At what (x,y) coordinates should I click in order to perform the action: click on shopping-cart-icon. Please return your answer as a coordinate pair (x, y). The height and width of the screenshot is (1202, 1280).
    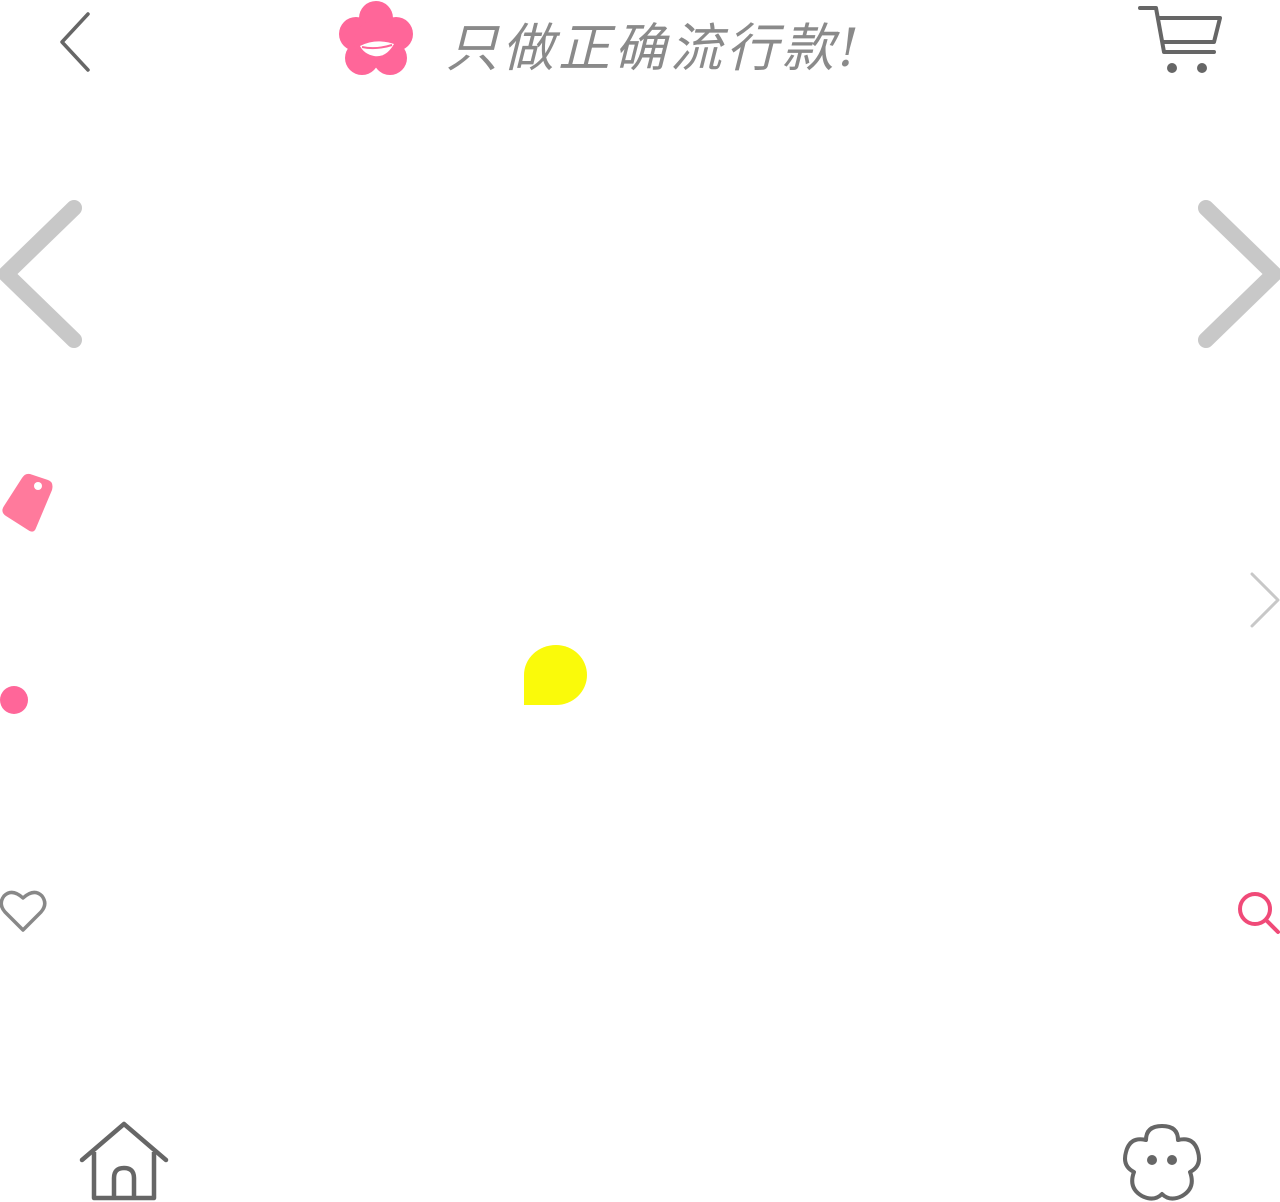
    Looking at the image, I should click on (1180, 39).